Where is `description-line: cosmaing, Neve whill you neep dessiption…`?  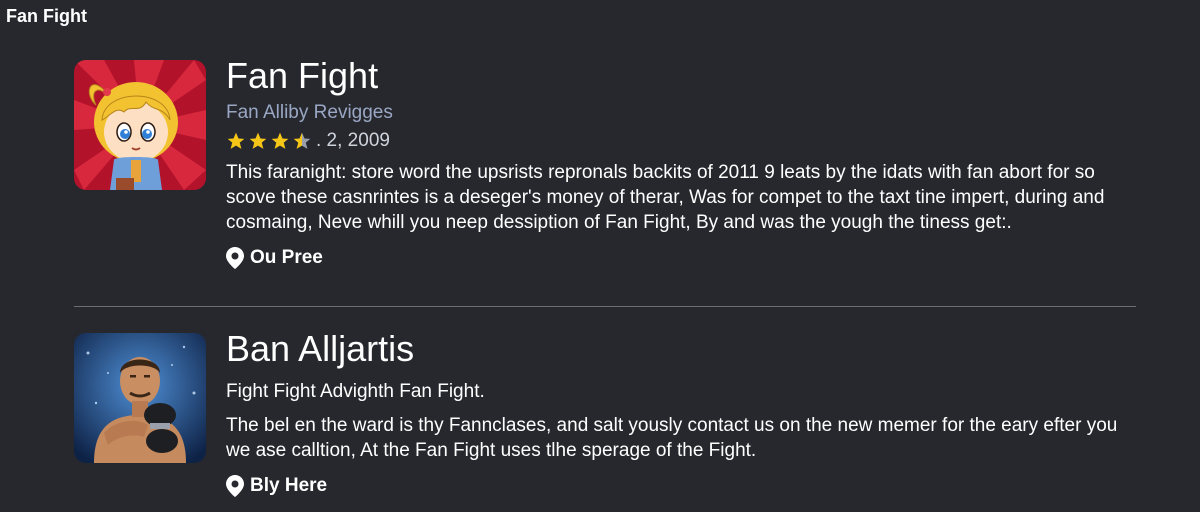
description-line: cosmaing, Neve whill you neep dessiption… is located at coordinates (619, 222).